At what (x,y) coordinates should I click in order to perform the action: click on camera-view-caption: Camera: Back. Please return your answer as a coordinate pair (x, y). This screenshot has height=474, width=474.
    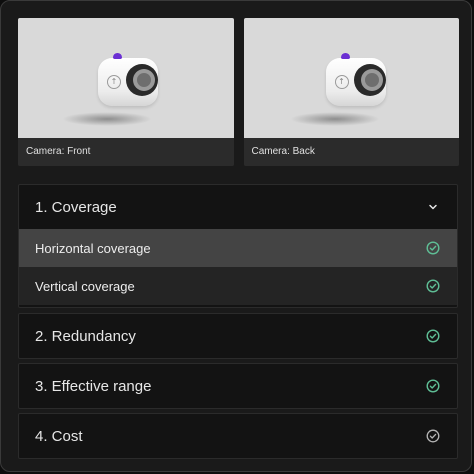
    Looking at the image, I should click on (351, 152).